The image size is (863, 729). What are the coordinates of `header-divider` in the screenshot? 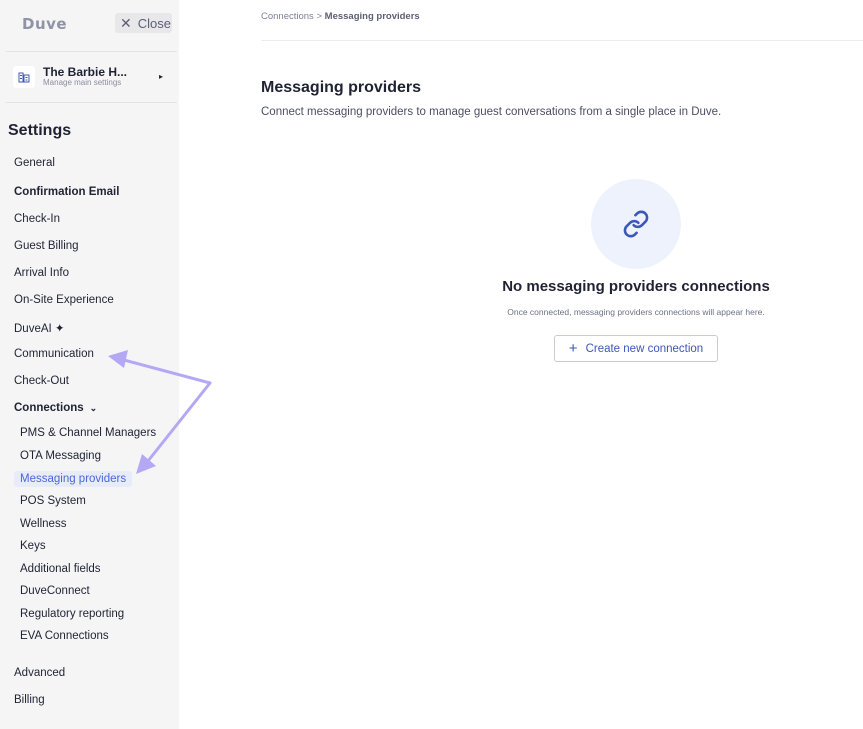 It's located at (562, 40).